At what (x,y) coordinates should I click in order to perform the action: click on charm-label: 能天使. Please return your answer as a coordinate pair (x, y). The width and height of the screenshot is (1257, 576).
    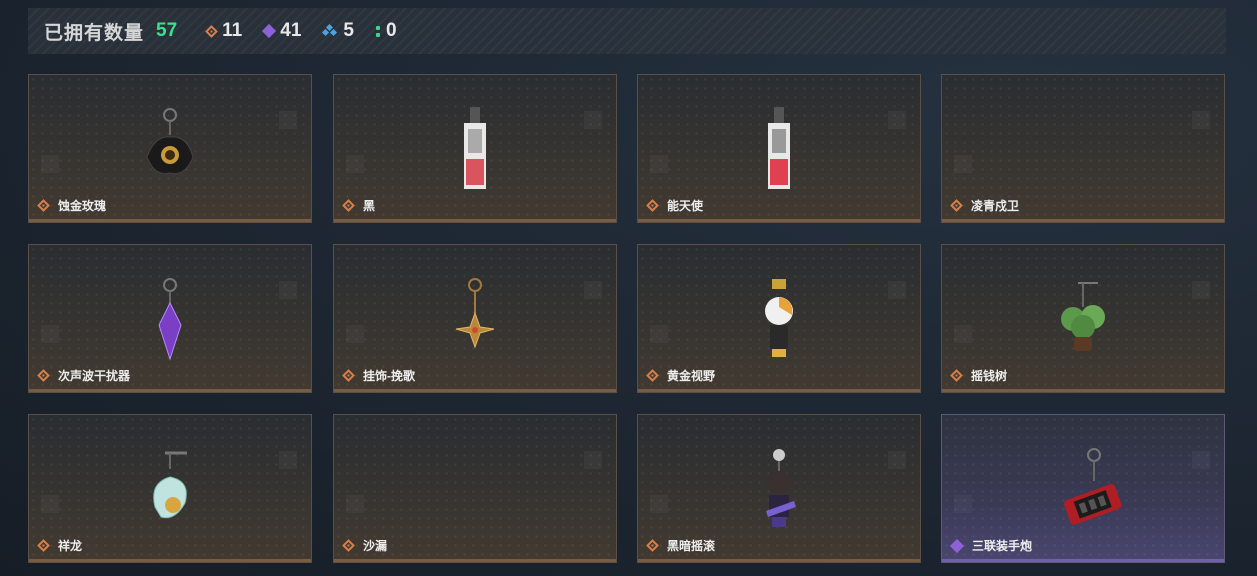
    Looking at the image, I should click on (675, 205).